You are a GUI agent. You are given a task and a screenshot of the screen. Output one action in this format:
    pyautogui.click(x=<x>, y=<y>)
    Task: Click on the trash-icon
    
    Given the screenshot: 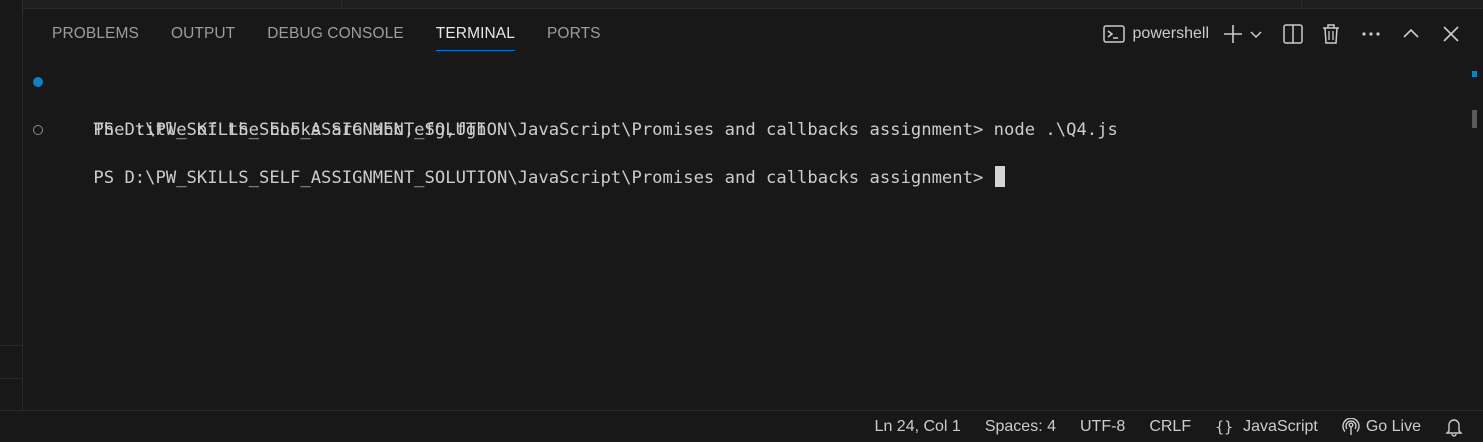 What is the action you would take?
    pyautogui.click(x=1331, y=34)
    